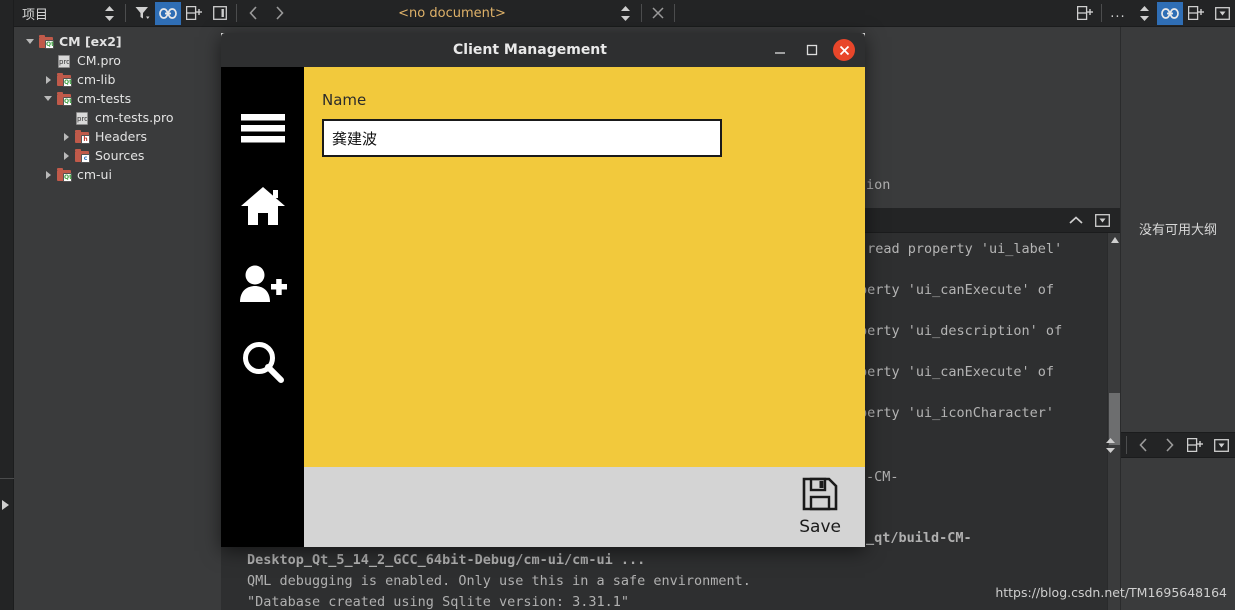  Describe the element at coordinates (96, 79) in the screenshot. I see `tree-item-label: cm-lib` at that location.